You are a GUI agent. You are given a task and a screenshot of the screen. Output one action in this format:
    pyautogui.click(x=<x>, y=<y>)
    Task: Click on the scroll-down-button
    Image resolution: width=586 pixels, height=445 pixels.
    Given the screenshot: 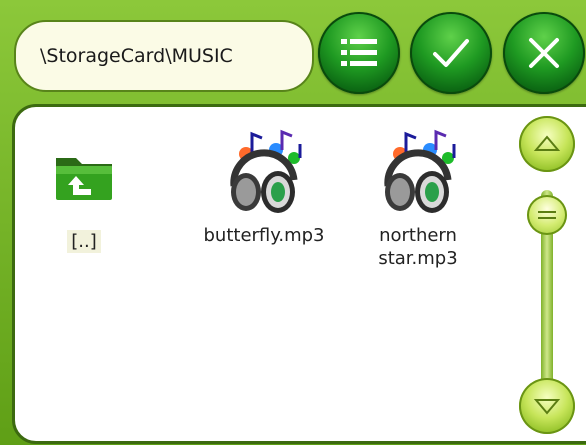 What is the action you would take?
    pyautogui.click(x=547, y=406)
    